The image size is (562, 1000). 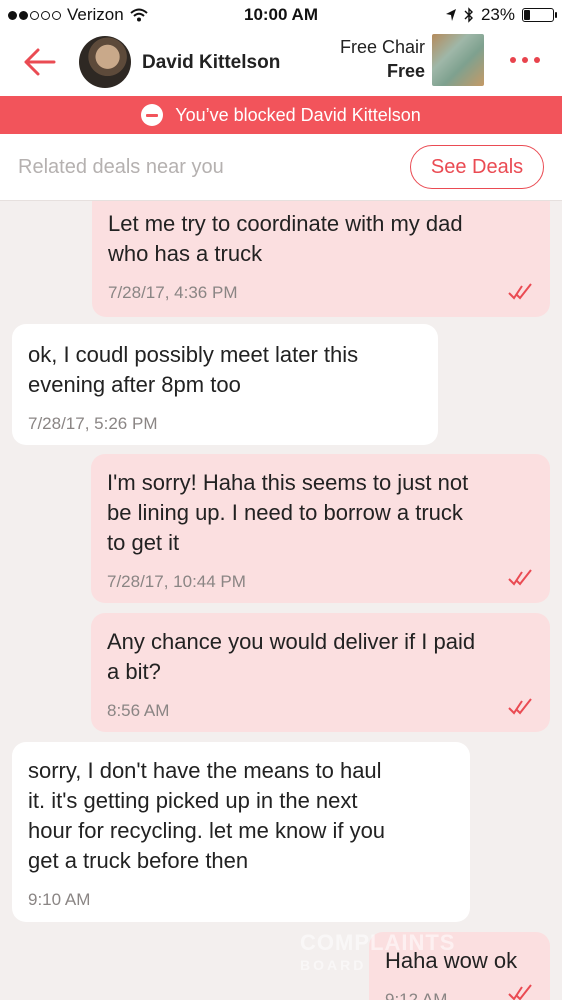 I want to click on message-timestamp: 7/28/17, 5:26 PM, so click(x=93, y=423).